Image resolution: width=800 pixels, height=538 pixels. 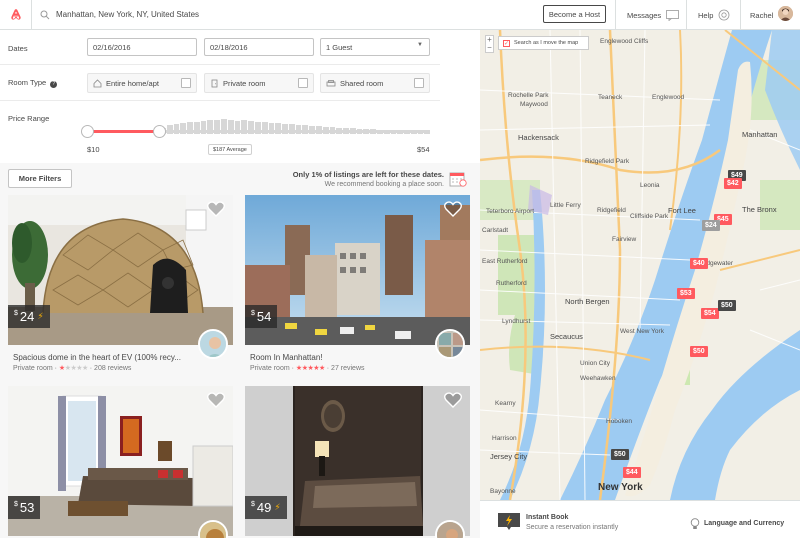 I want to click on map-price-pin: $54, so click(x=710, y=313).